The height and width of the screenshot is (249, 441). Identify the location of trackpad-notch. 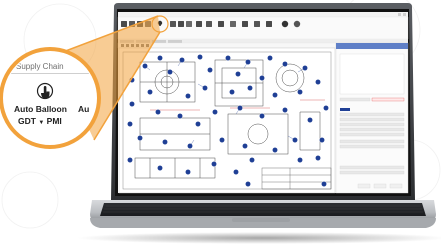
(261, 220).